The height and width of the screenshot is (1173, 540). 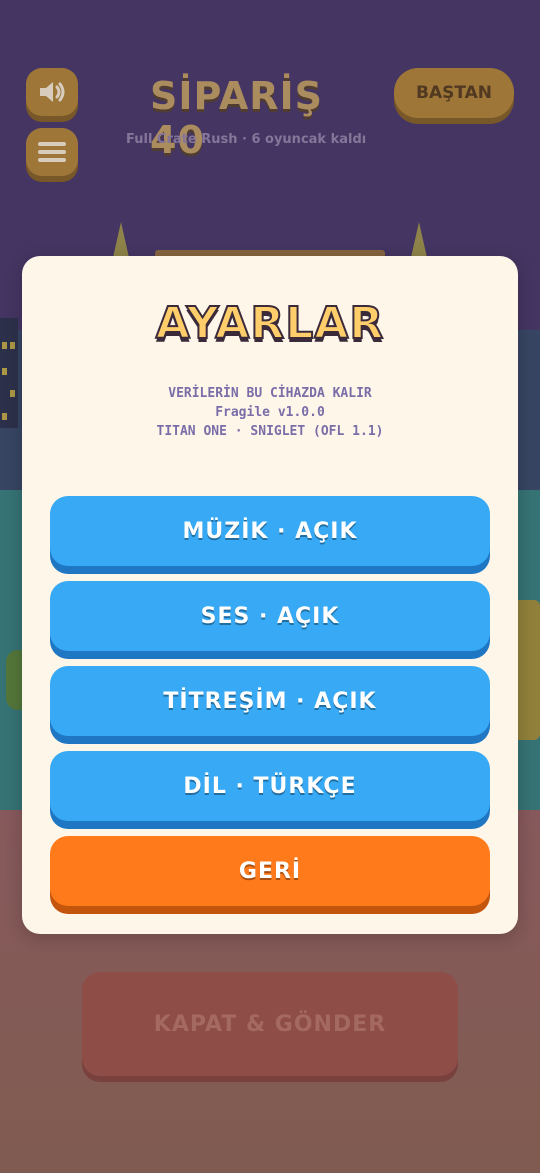 What do you see at coordinates (270, 323) in the screenshot?
I see `settings-title: AYARLAR` at bounding box center [270, 323].